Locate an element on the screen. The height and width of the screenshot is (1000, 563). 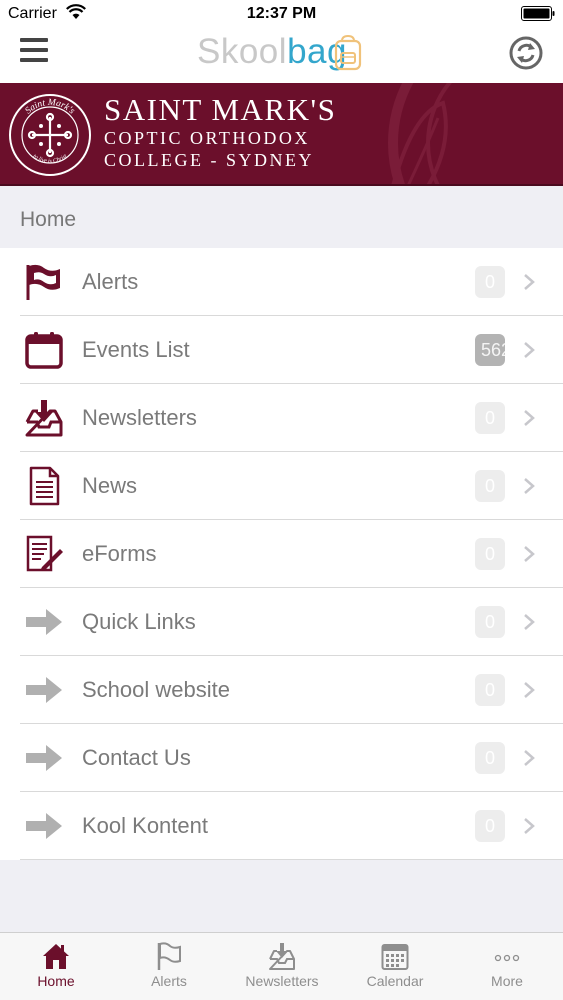
section-header: Home is located at coordinates (281, 218).